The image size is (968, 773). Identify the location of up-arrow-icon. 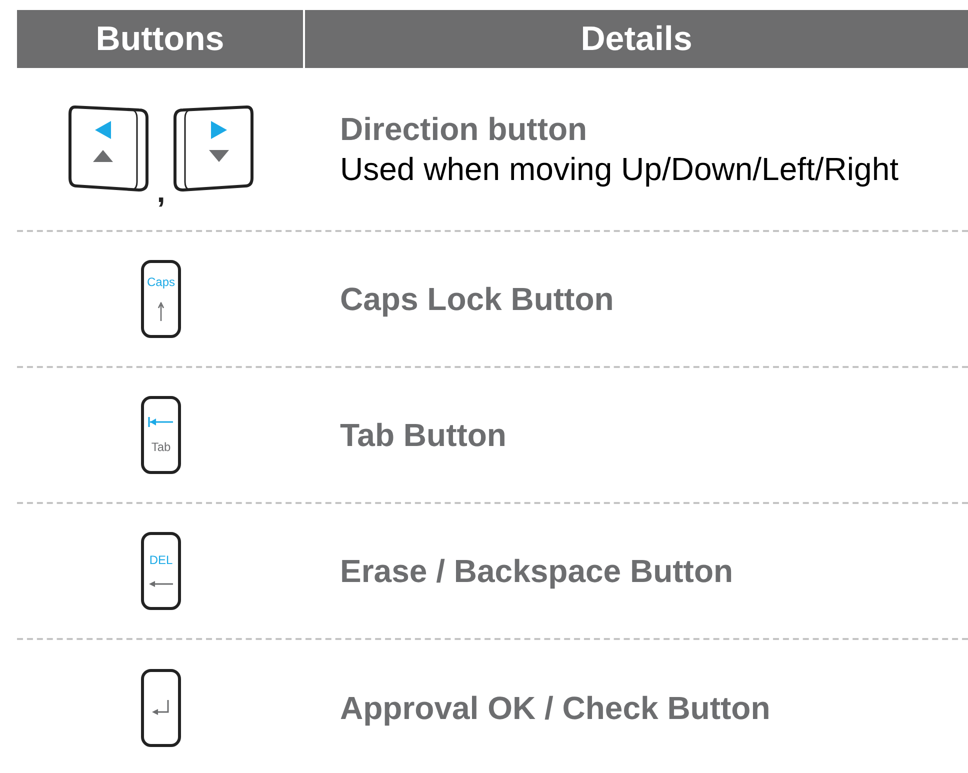
(161, 312).